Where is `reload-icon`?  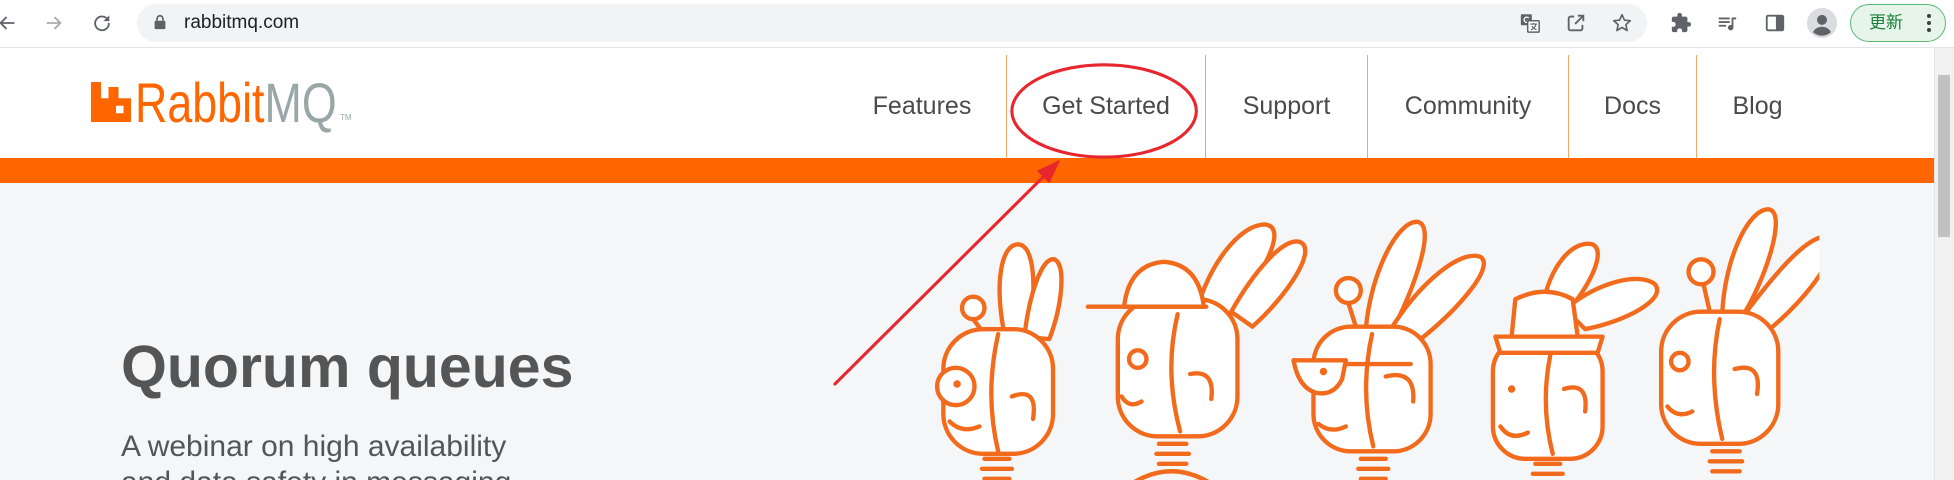
reload-icon is located at coordinates (102, 23).